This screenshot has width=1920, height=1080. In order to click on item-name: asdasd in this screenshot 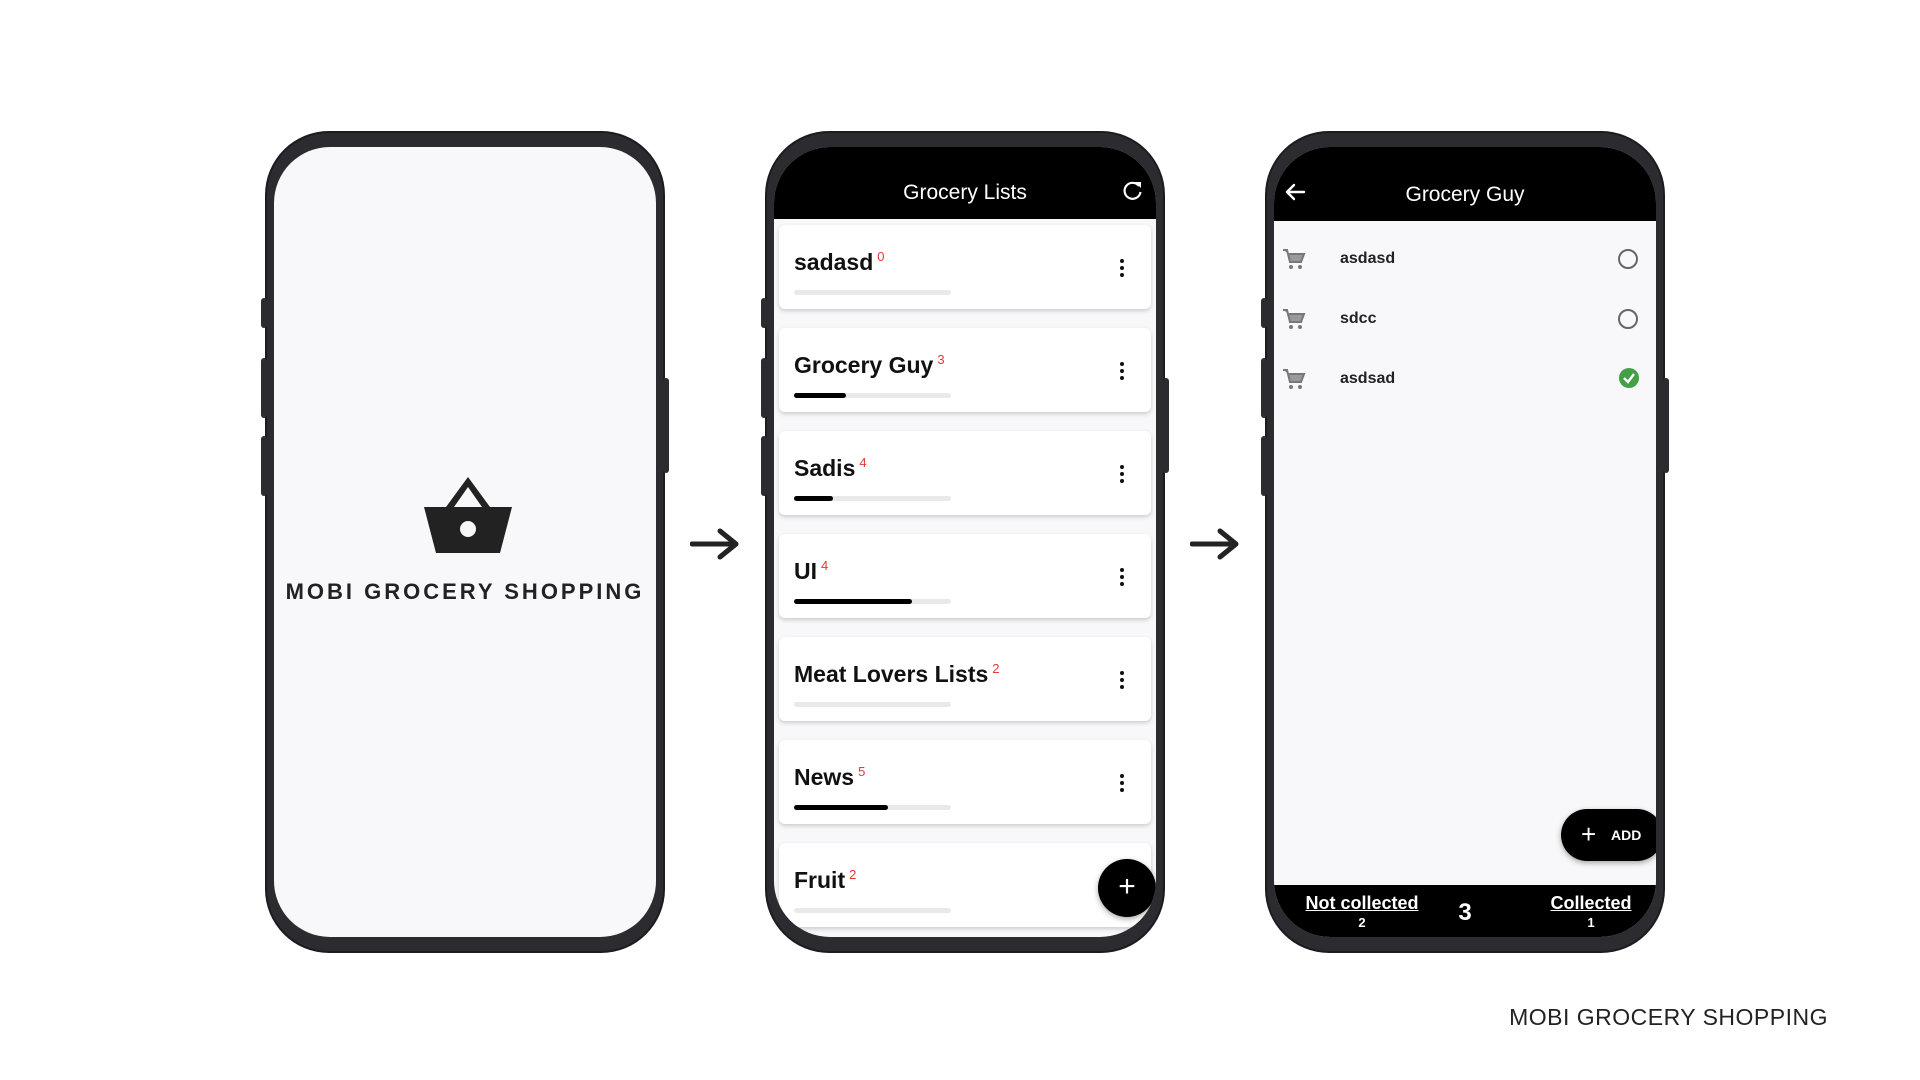, I will do `click(1368, 258)`.